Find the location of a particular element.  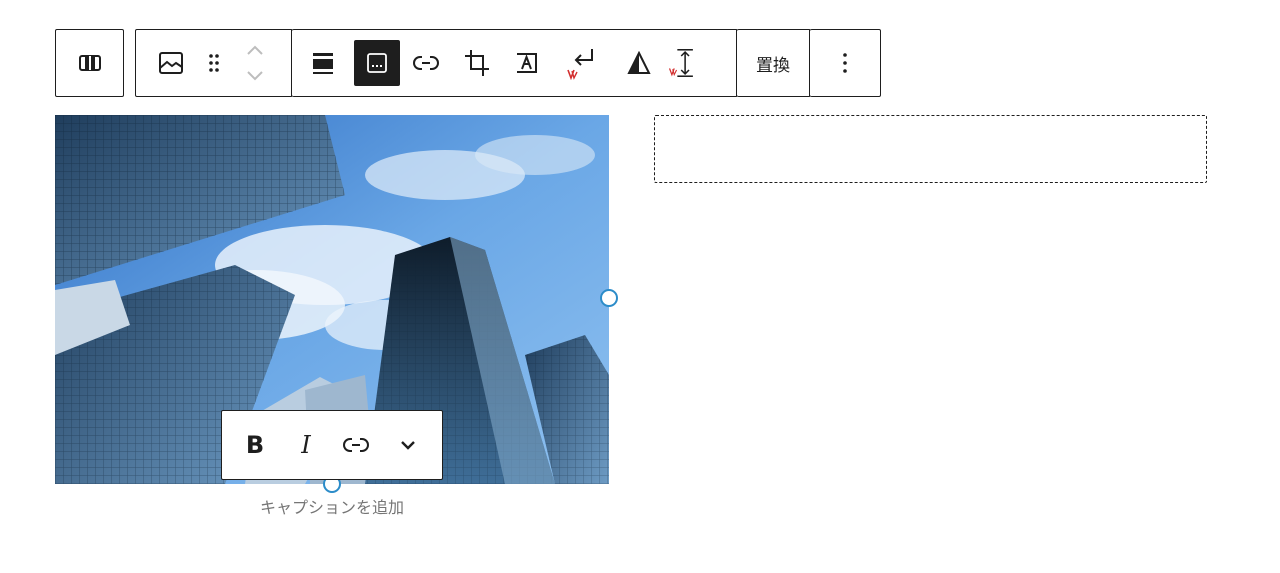

link-button is located at coordinates (426, 63).